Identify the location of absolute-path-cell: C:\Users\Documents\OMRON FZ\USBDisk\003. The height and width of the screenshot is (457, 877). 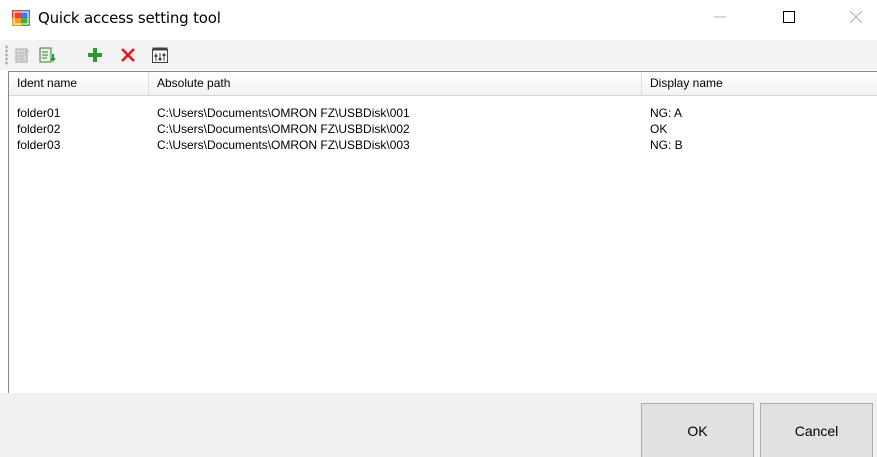
(283, 145).